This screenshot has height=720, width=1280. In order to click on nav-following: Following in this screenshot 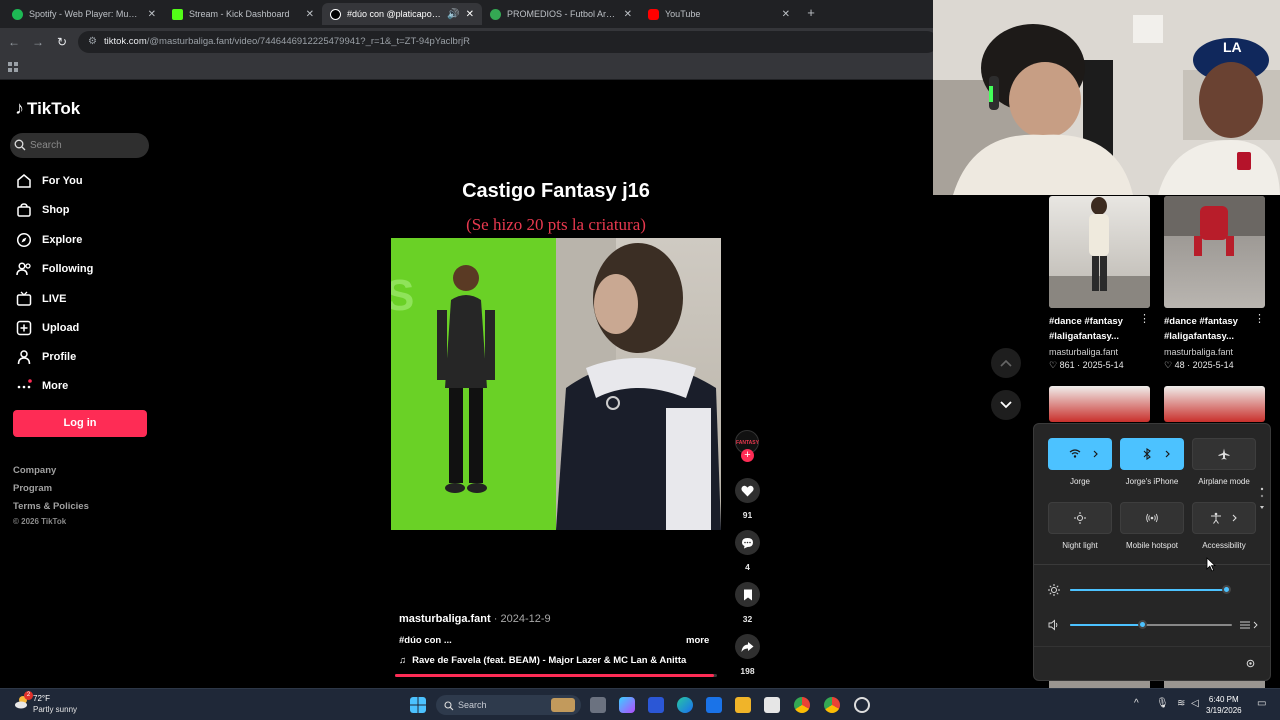, I will do `click(54, 269)`.